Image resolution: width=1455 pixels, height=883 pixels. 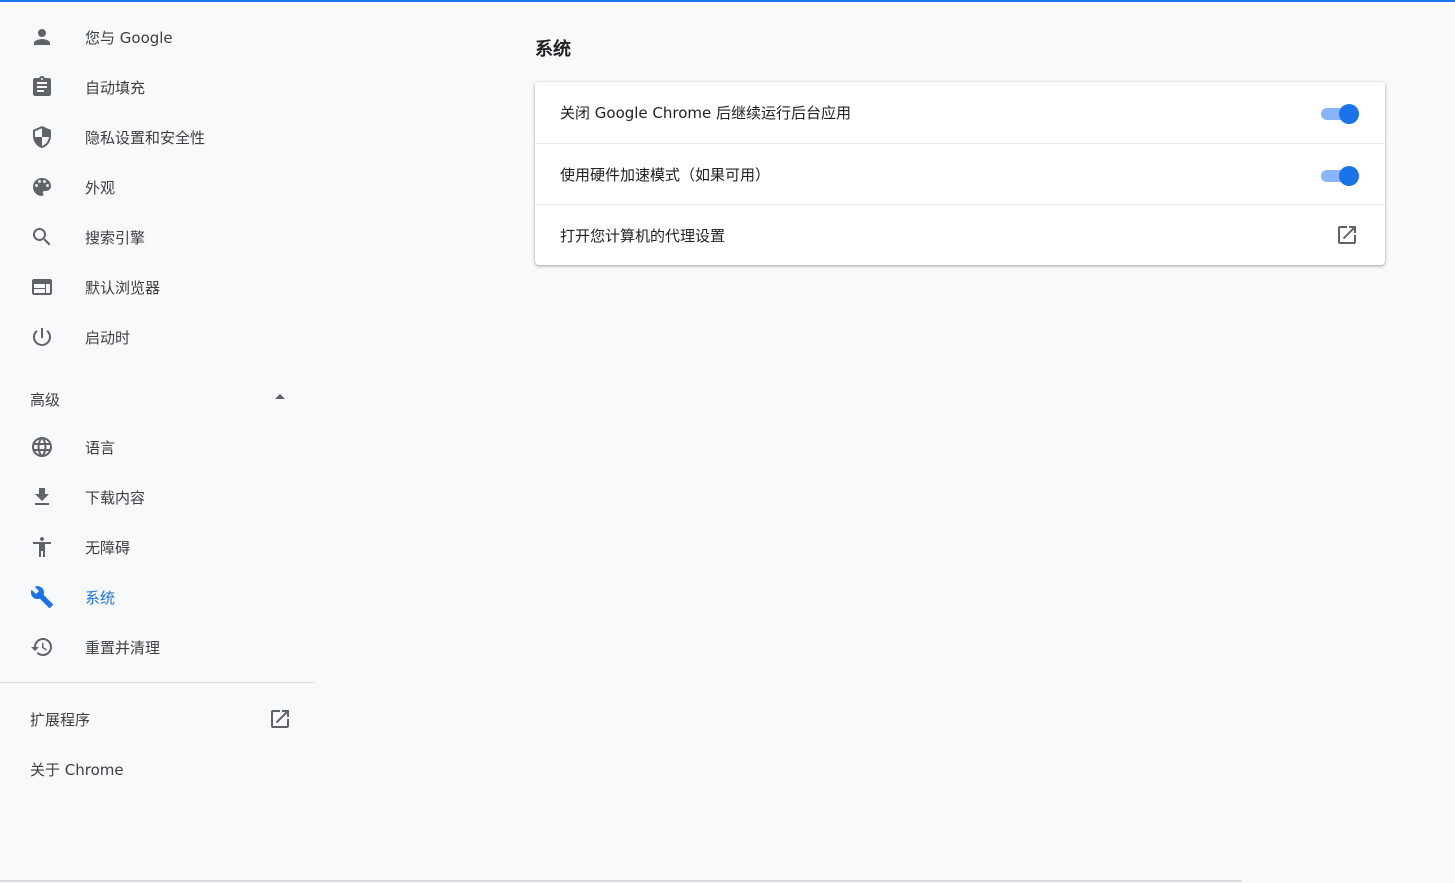 What do you see at coordinates (42, 187) in the screenshot?
I see `palette-icon` at bounding box center [42, 187].